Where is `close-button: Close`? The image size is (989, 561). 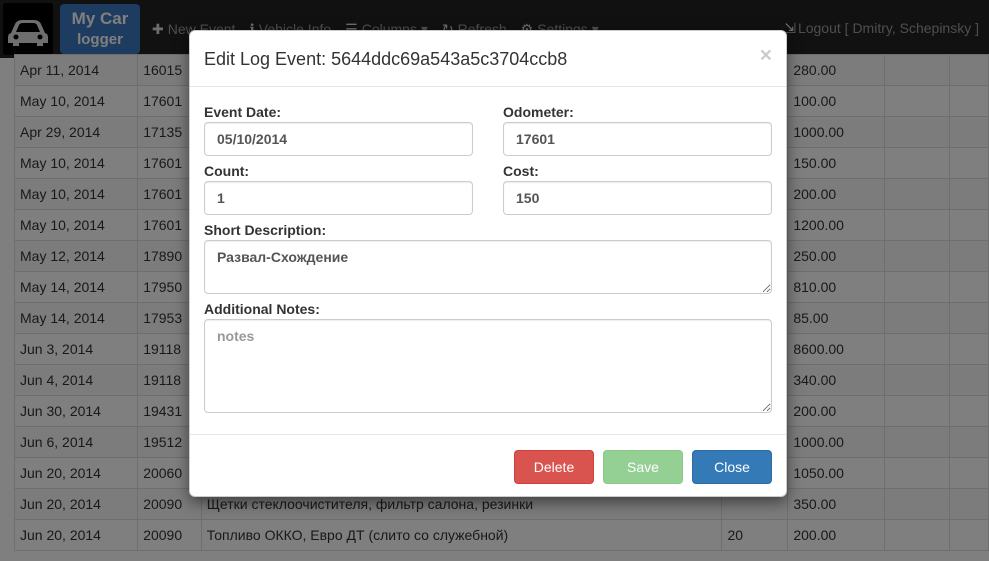
close-button: Close is located at coordinates (732, 467).